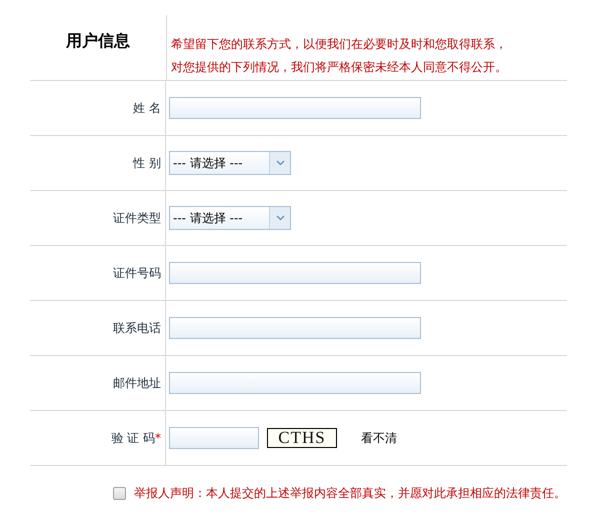 The image size is (603, 520). I want to click on field-label: 证件类型, so click(137, 218).